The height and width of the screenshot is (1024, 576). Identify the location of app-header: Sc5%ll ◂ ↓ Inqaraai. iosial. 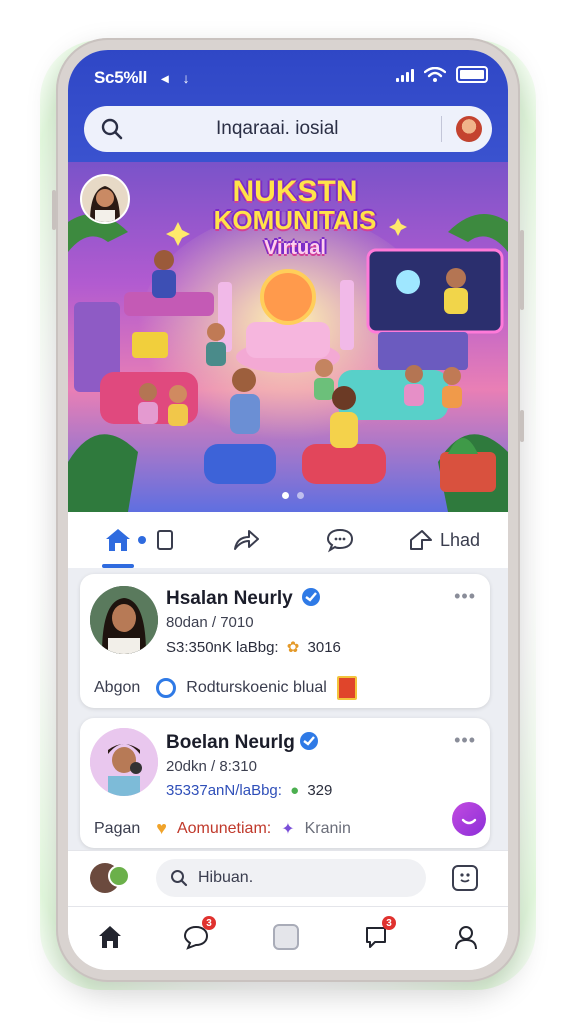
(288, 106).